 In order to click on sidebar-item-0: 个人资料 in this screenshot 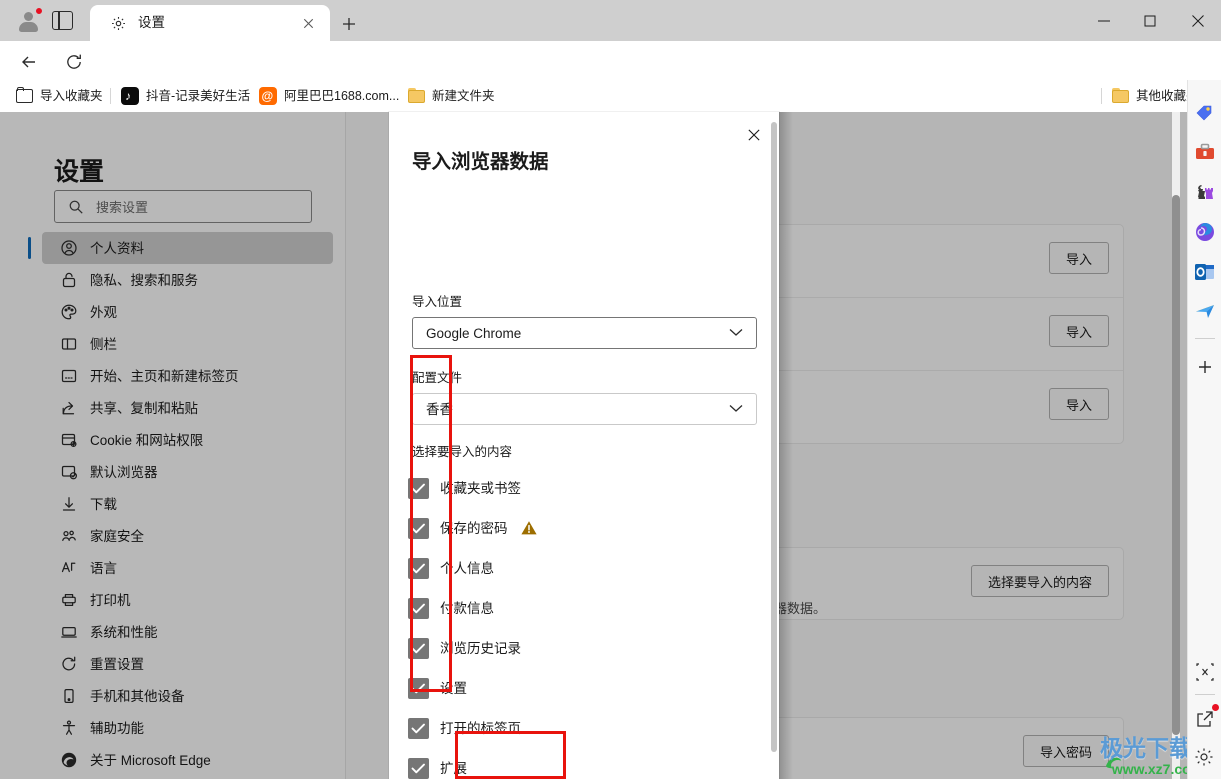, I will do `click(180, 248)`.